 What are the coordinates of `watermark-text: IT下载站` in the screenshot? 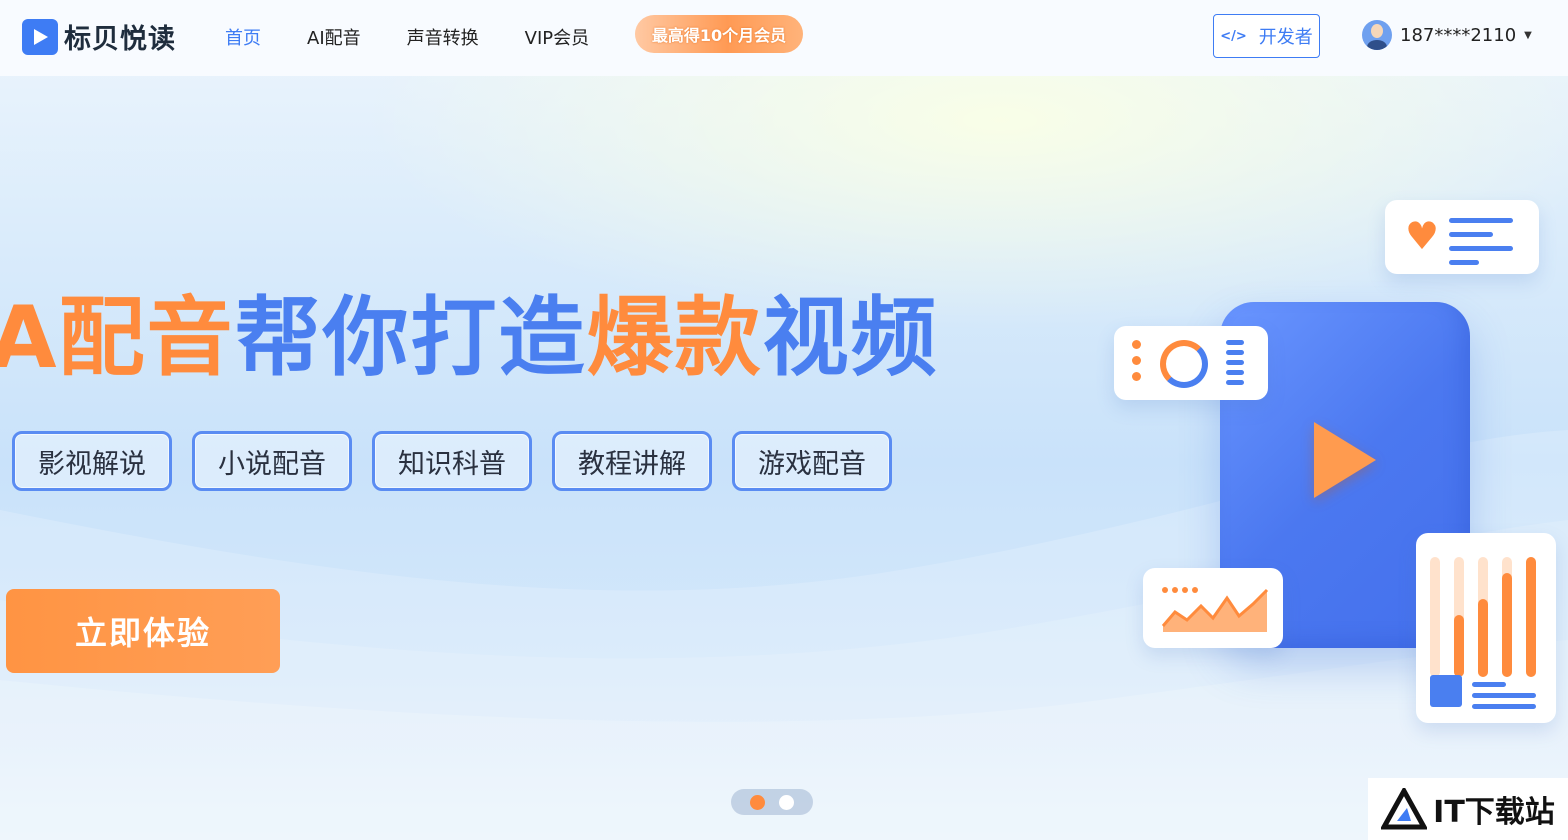 It's located at (1494, 812).